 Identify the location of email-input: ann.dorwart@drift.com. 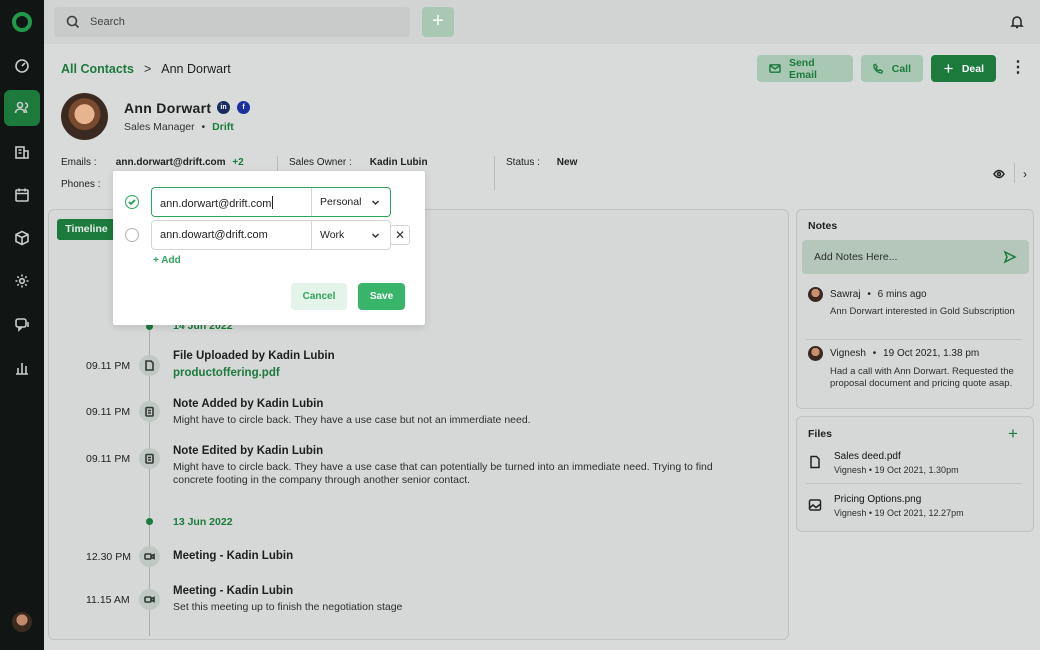
(232, 202).